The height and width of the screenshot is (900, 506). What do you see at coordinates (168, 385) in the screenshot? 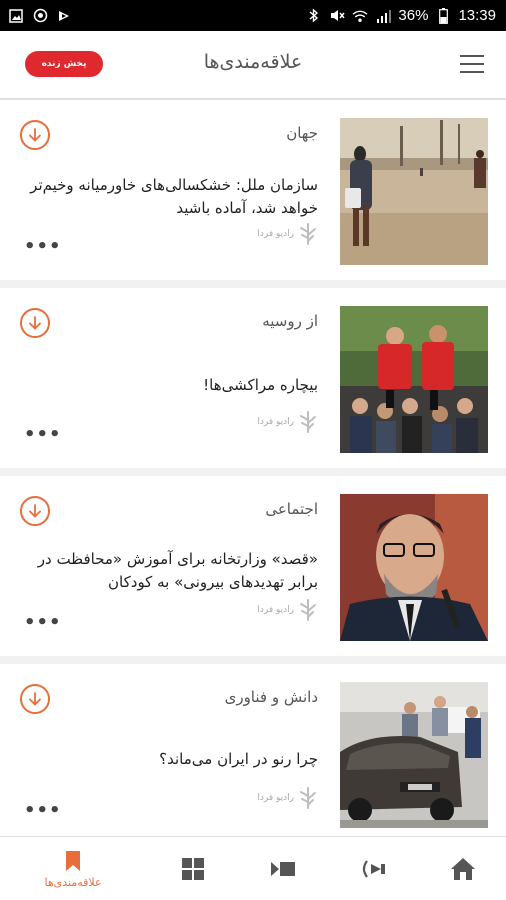
I see `article-headline: بیچاره مراکشی‌ها!` at bounding box center [168, 385].